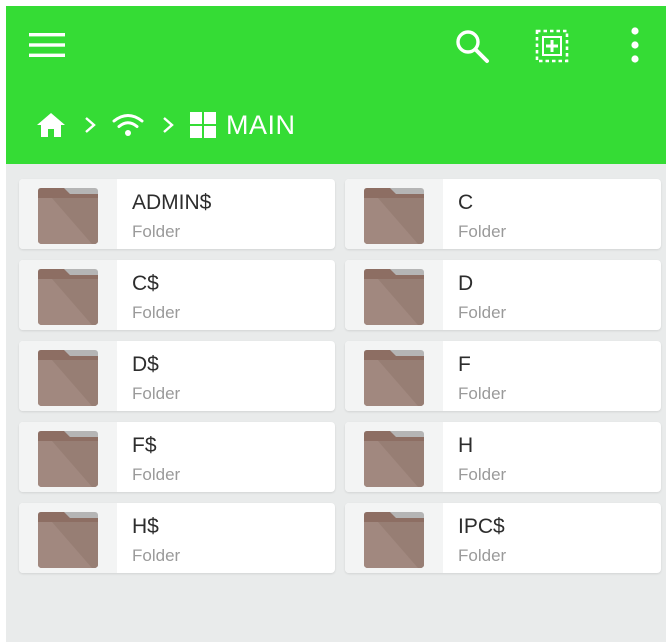 The height and width of the screenshot is (642, 666). I want to click on wifi-icon, so click(128, 125).